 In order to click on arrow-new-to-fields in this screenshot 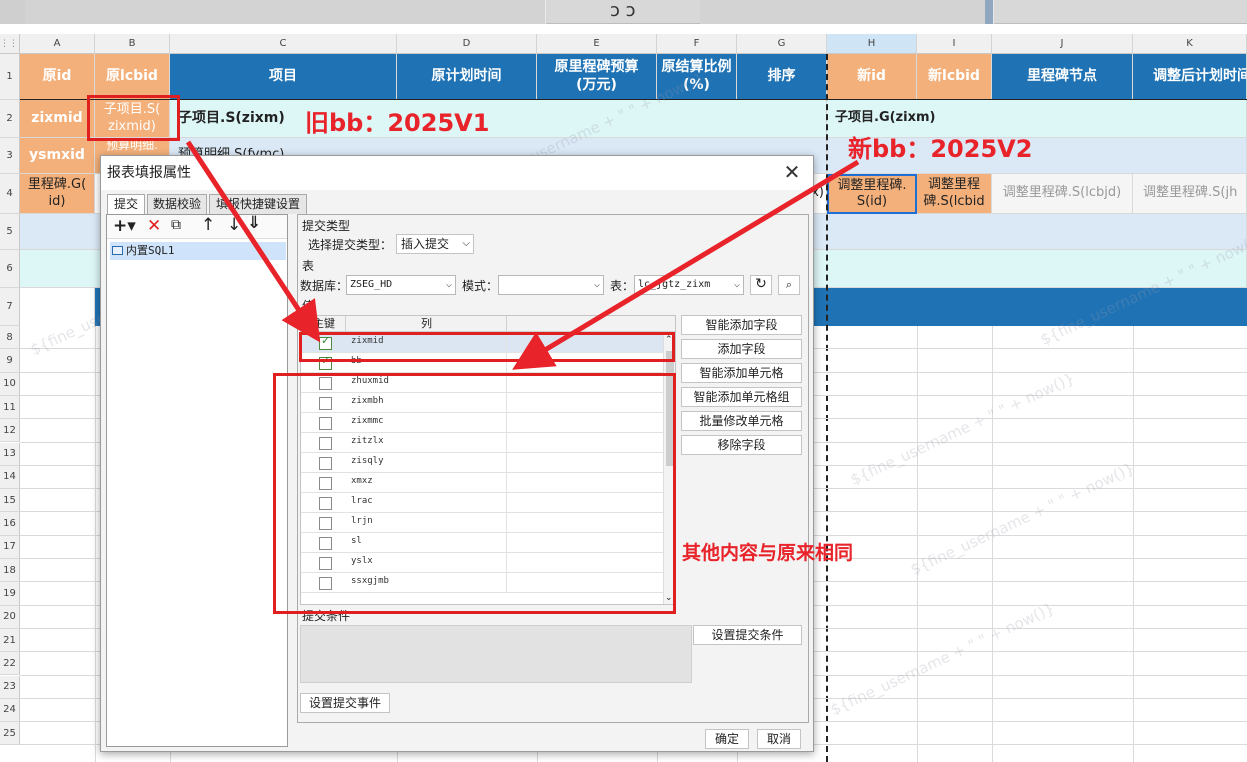, I will do `click(686, 264)`.